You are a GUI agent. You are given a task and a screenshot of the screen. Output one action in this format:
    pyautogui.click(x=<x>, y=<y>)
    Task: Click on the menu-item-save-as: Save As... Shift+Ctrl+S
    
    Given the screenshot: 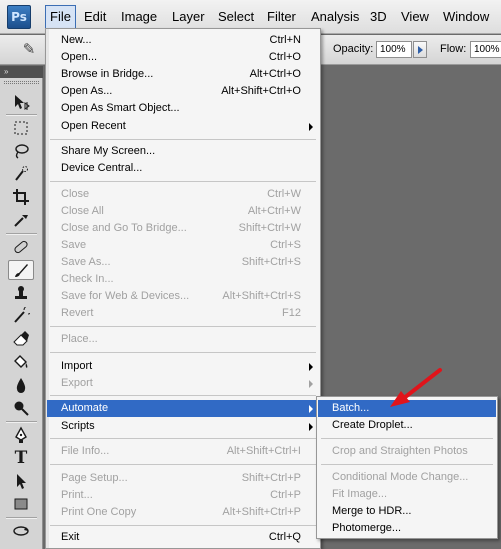 What is the action you would take?
    pyautogui.click(x=183, y=262)
    